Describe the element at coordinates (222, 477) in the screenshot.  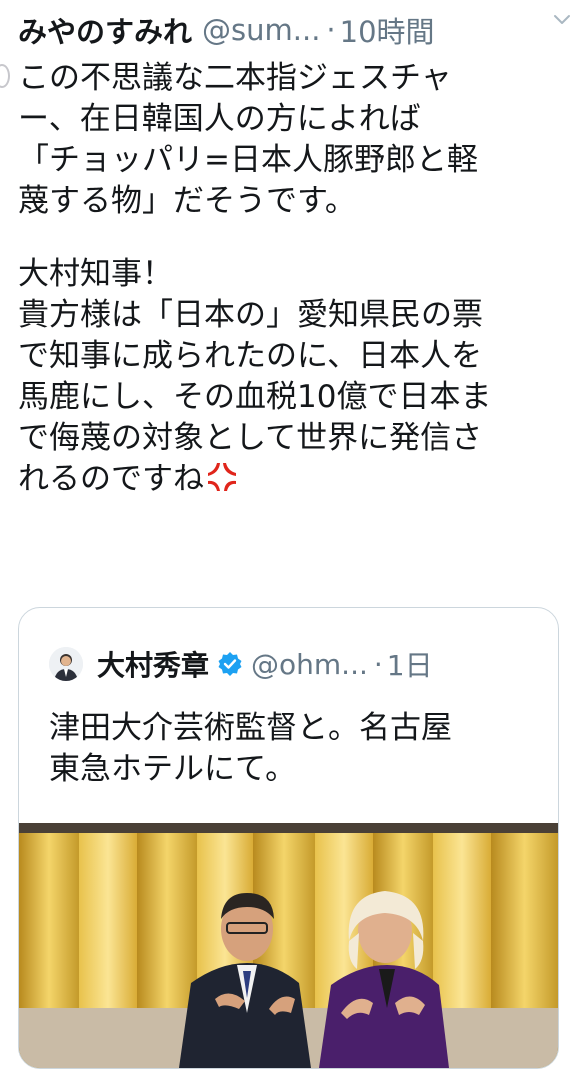
I see `anger-symbol-icon` at that location.